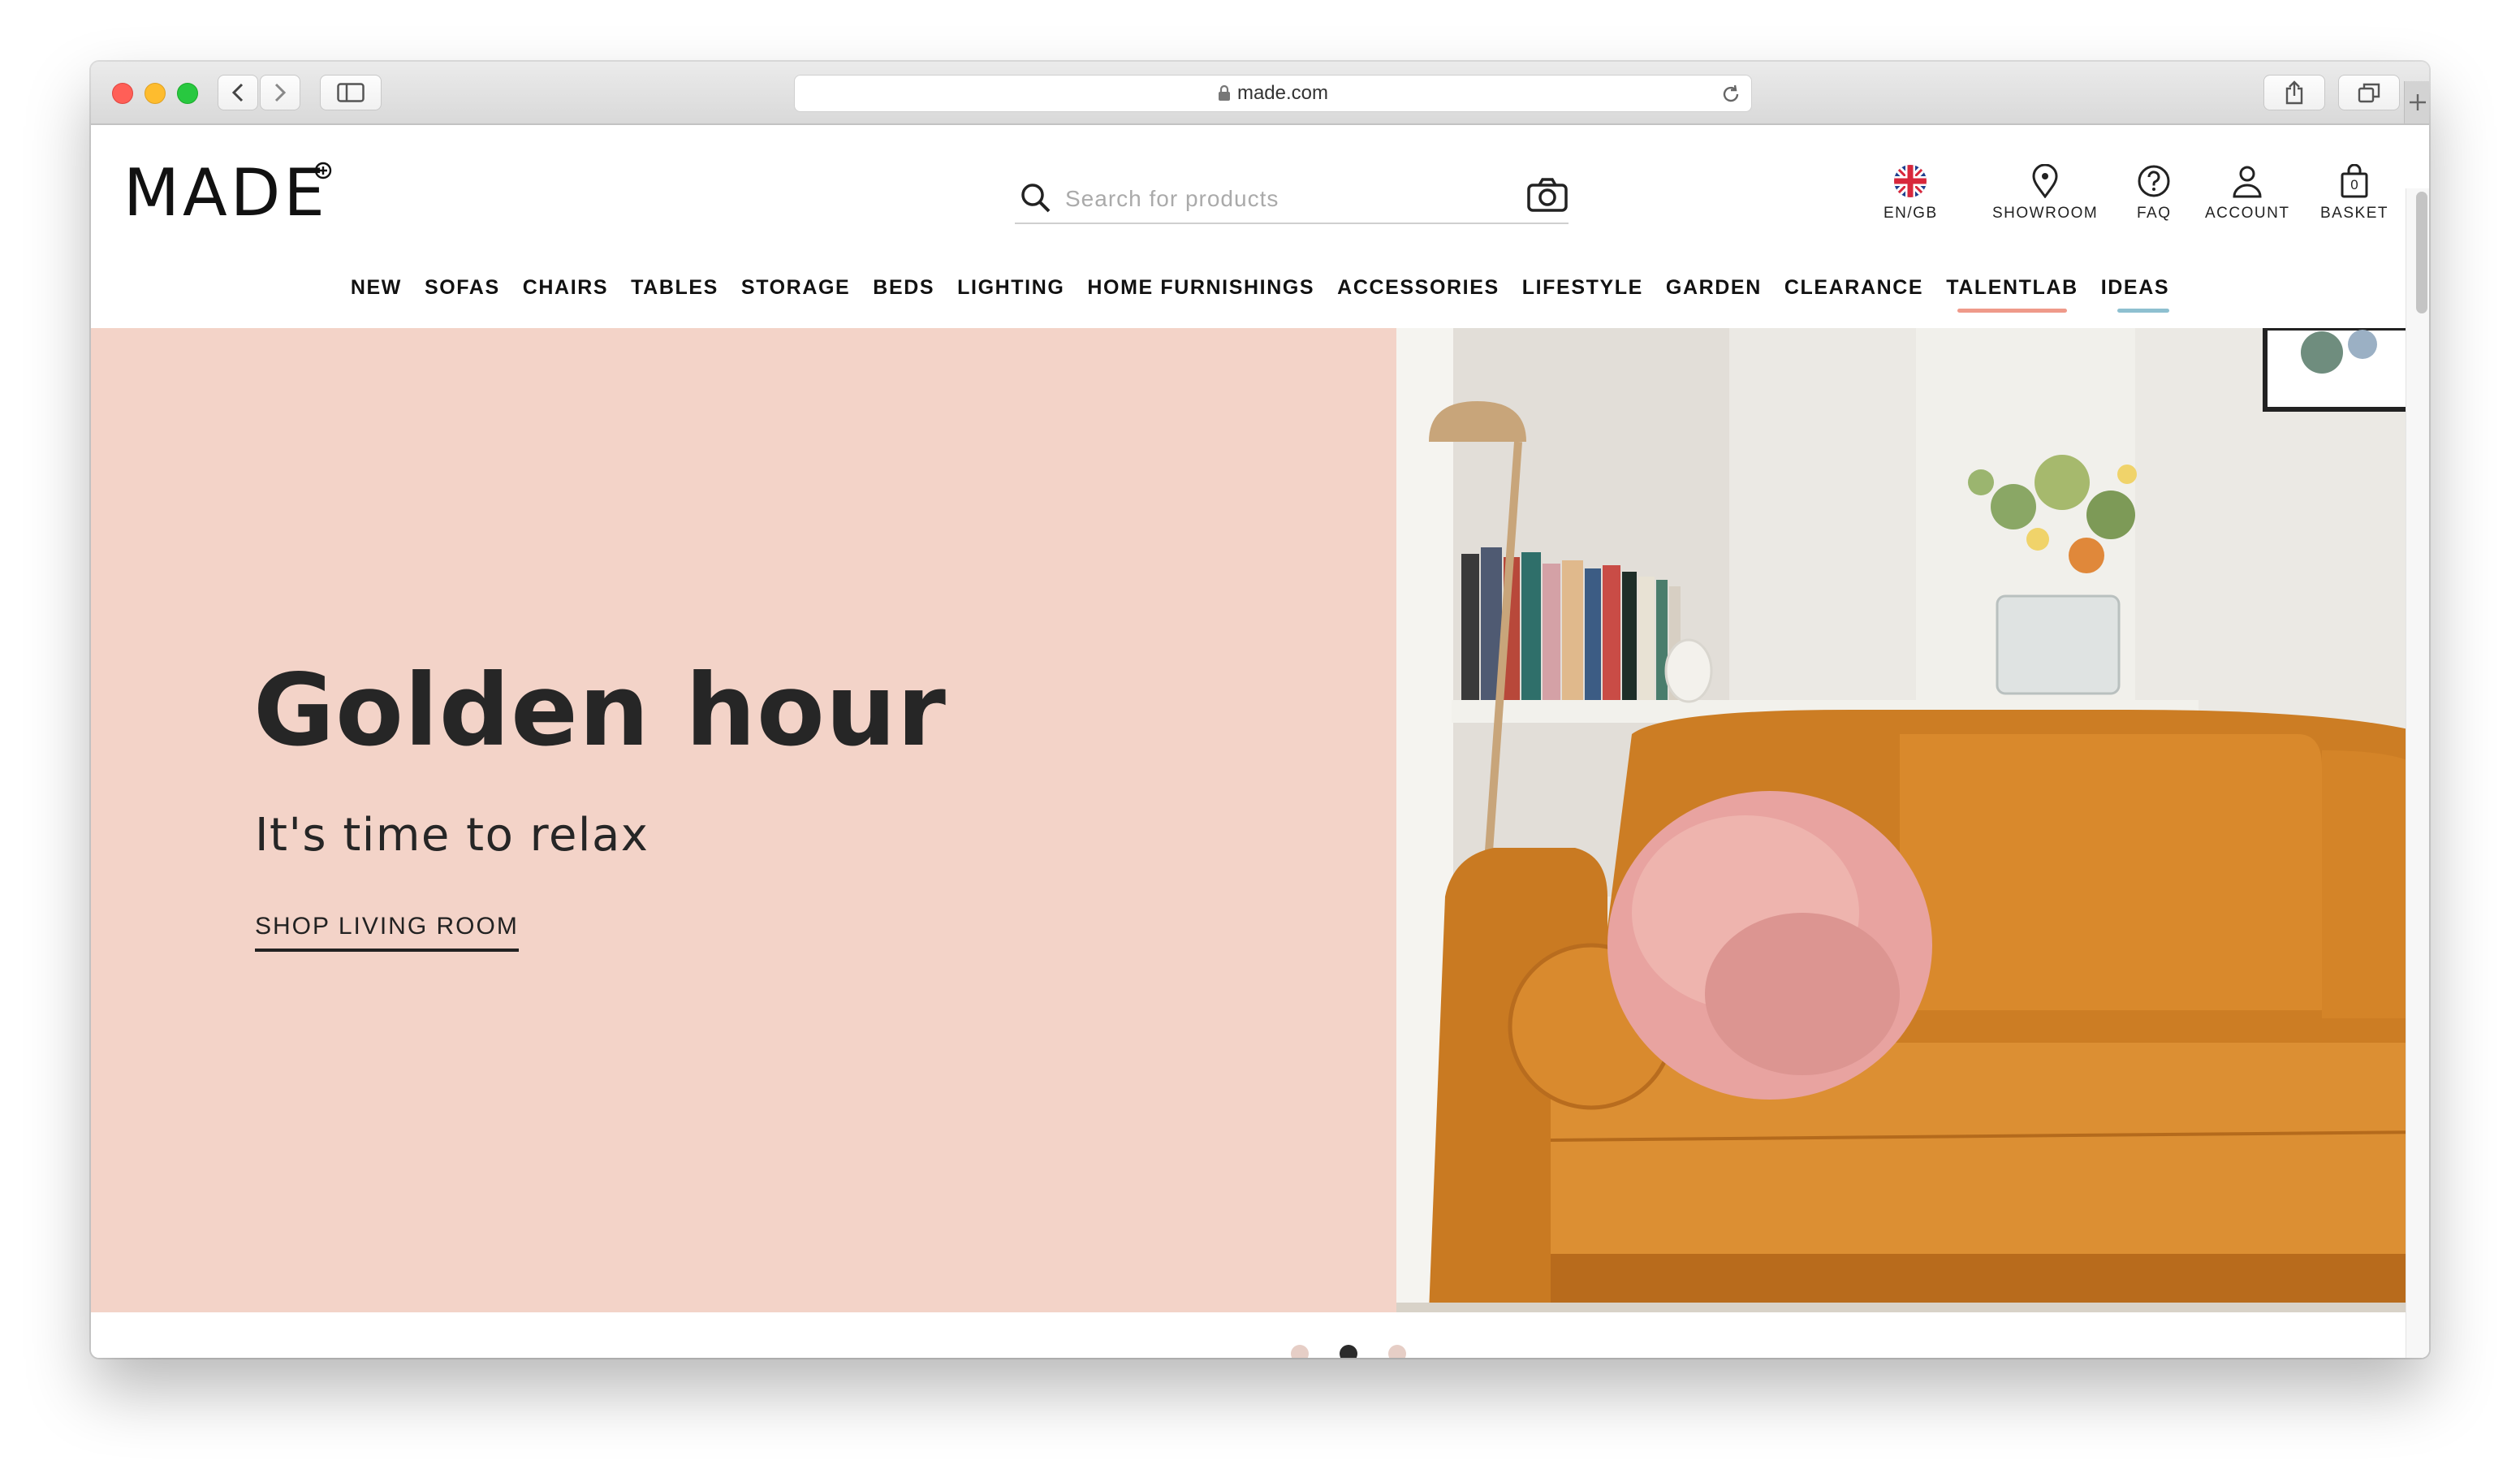 This screenshot has height=1465, width=2520. Describe the element at coordinates (2346, 370) in the screenshot. I see `wall-art` at that location.